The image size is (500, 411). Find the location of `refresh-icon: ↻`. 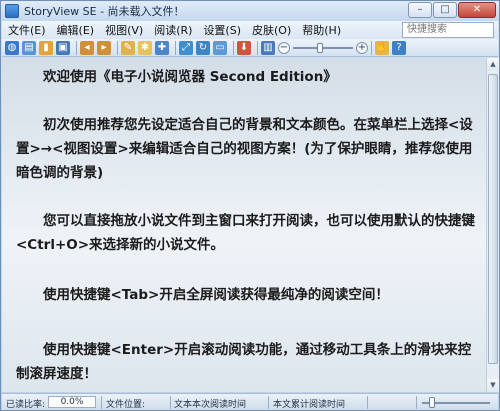

refresh-icon: ↻ is located at coordinates (203, 47).